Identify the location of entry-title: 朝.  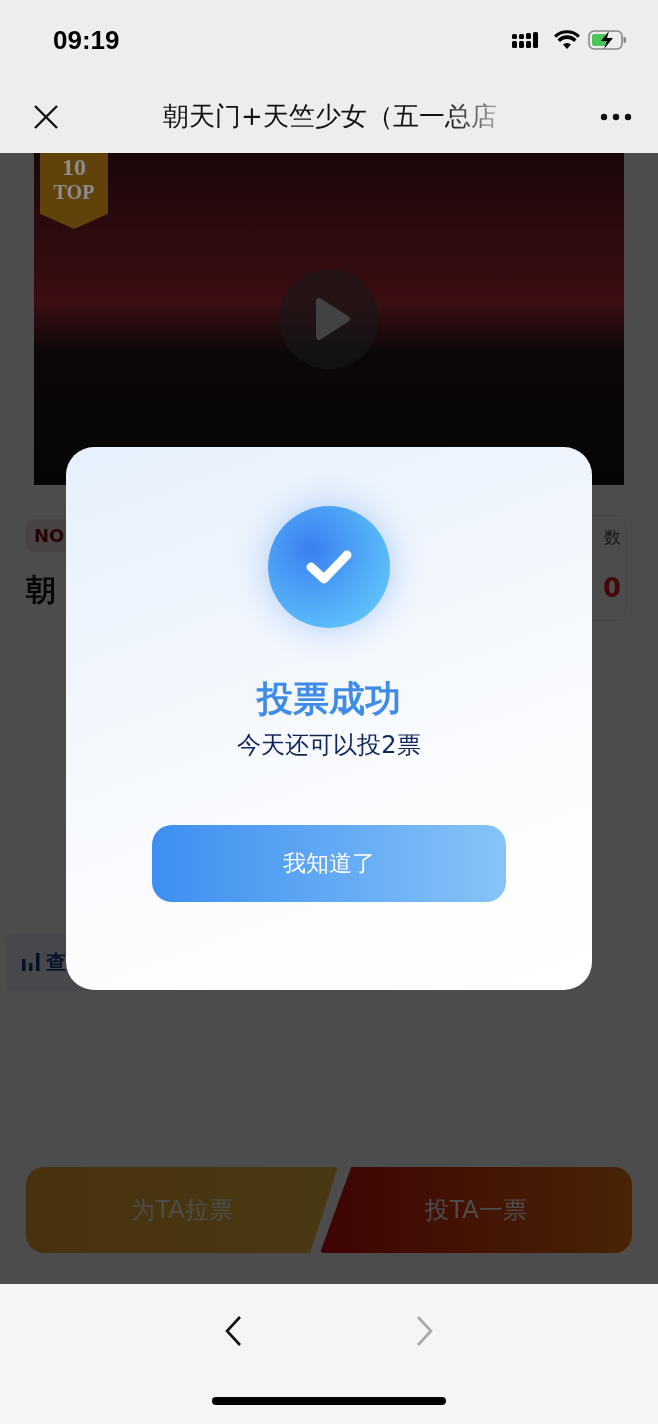
(41, 590).